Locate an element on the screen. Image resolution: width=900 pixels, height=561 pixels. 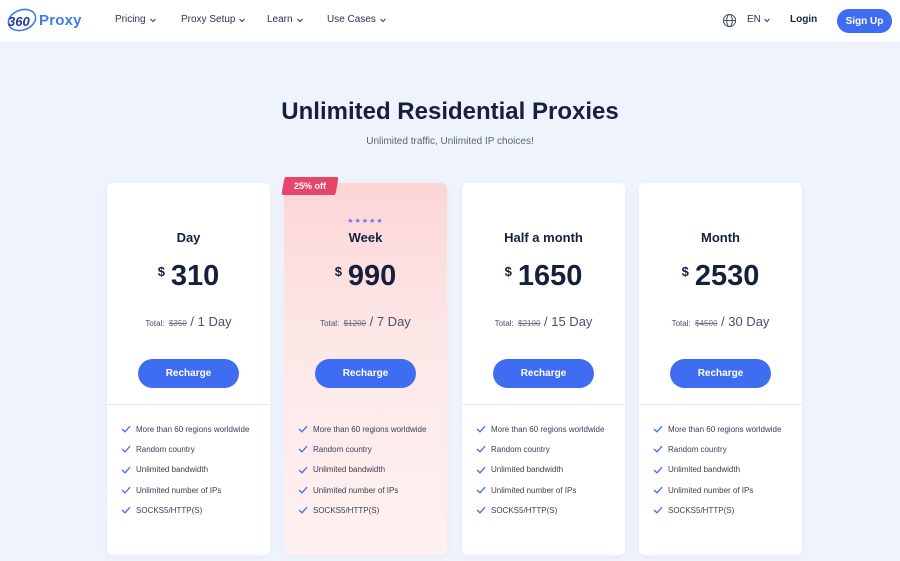
language-selector: EN is located at coordinates (759, 19).